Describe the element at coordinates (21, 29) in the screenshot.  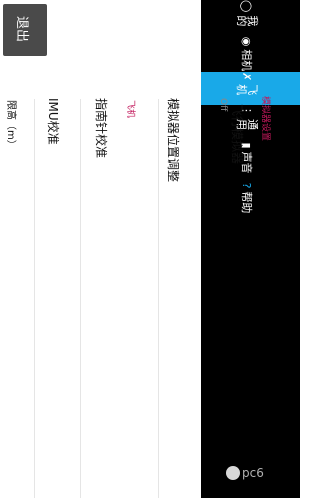
I see `exit-label: 退出` at that location.